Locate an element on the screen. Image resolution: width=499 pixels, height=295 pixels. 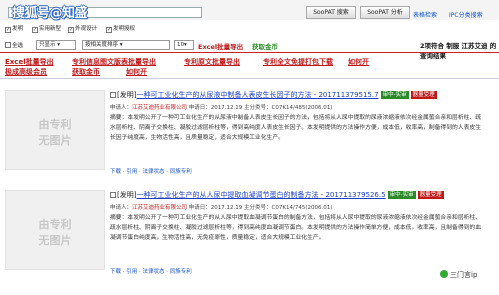
promo-earn-coins: 获取金币 is located at coordinates (86, 72).